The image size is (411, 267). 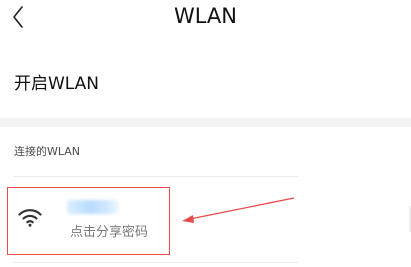 What do you see at coordinates (205, 122) in the screenshot?
I see `section-divider` at bounding box center [205, 122].